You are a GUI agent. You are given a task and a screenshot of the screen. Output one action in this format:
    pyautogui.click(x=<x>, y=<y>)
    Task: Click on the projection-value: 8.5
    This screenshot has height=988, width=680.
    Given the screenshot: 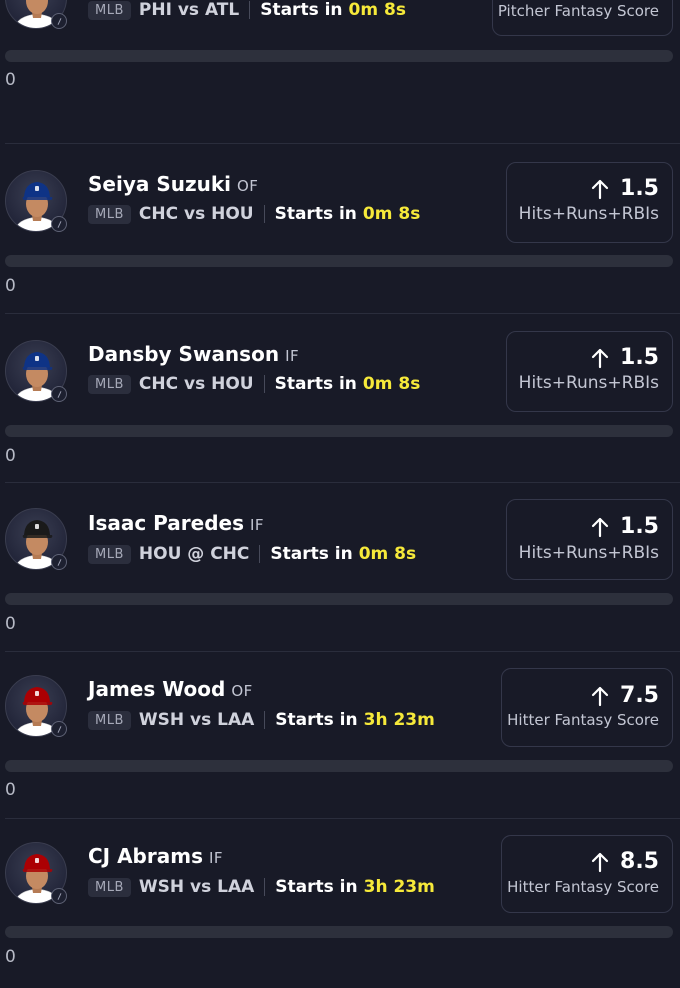 What is the action you would take?
    pyautogui.click(x=639, y=861)
    